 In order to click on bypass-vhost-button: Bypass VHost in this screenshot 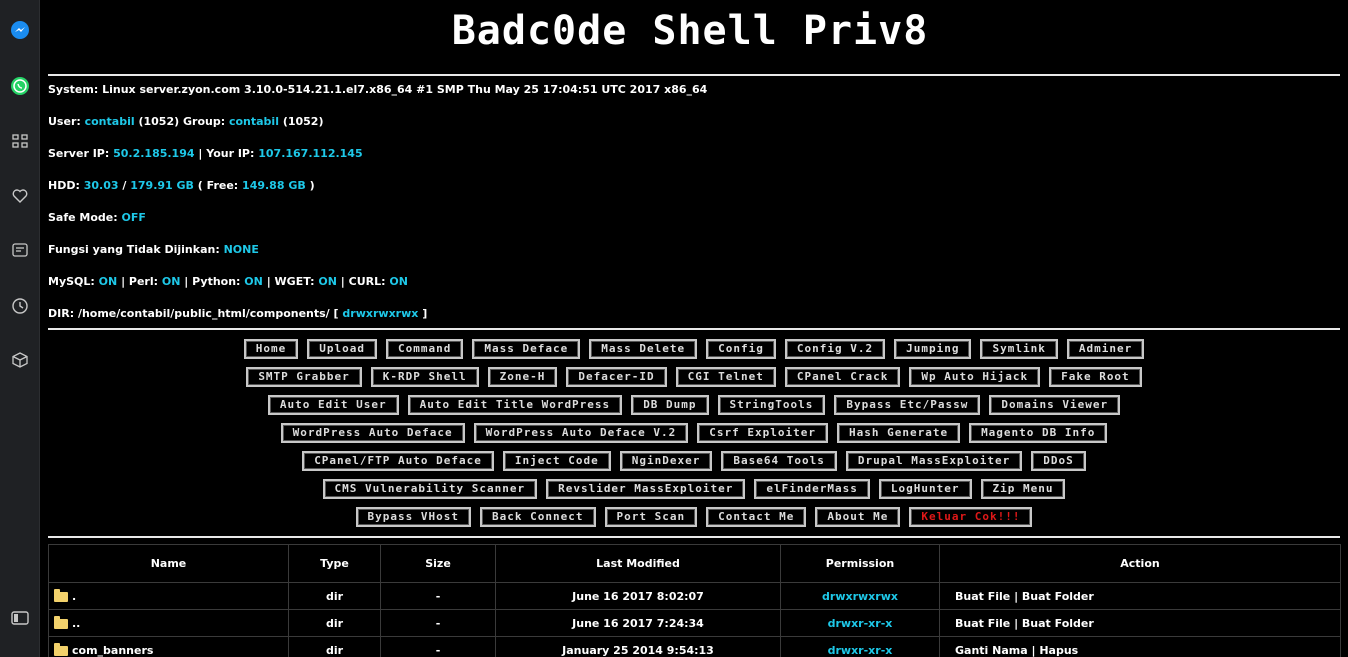, I will do `click(413, 517)`.